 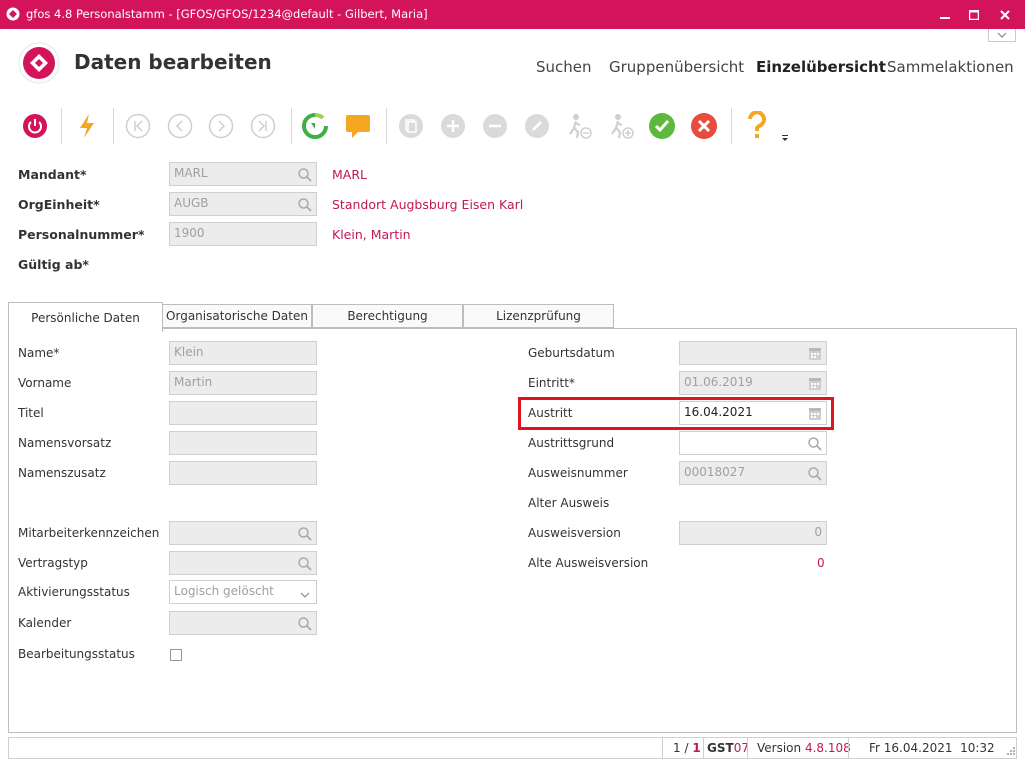 I want to click on remove-button, so click(x=495, y=126).